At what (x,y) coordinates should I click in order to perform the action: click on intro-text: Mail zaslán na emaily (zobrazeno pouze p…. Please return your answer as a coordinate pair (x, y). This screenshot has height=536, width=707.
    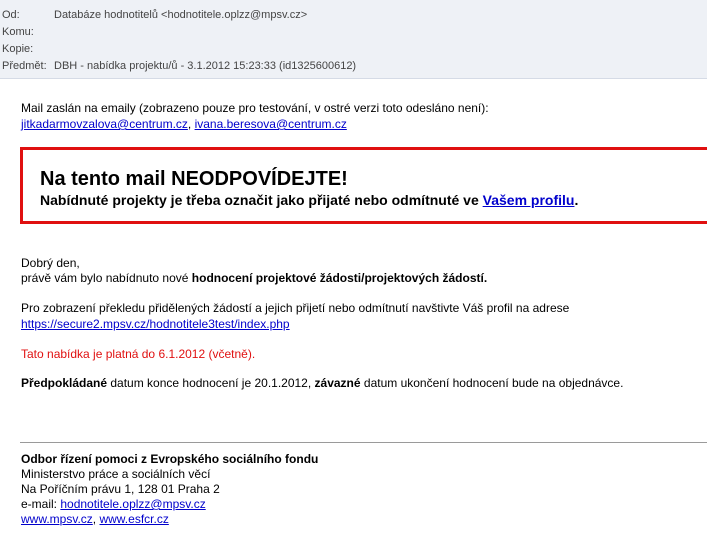
    Looking at the image, I should click on (255, 108).